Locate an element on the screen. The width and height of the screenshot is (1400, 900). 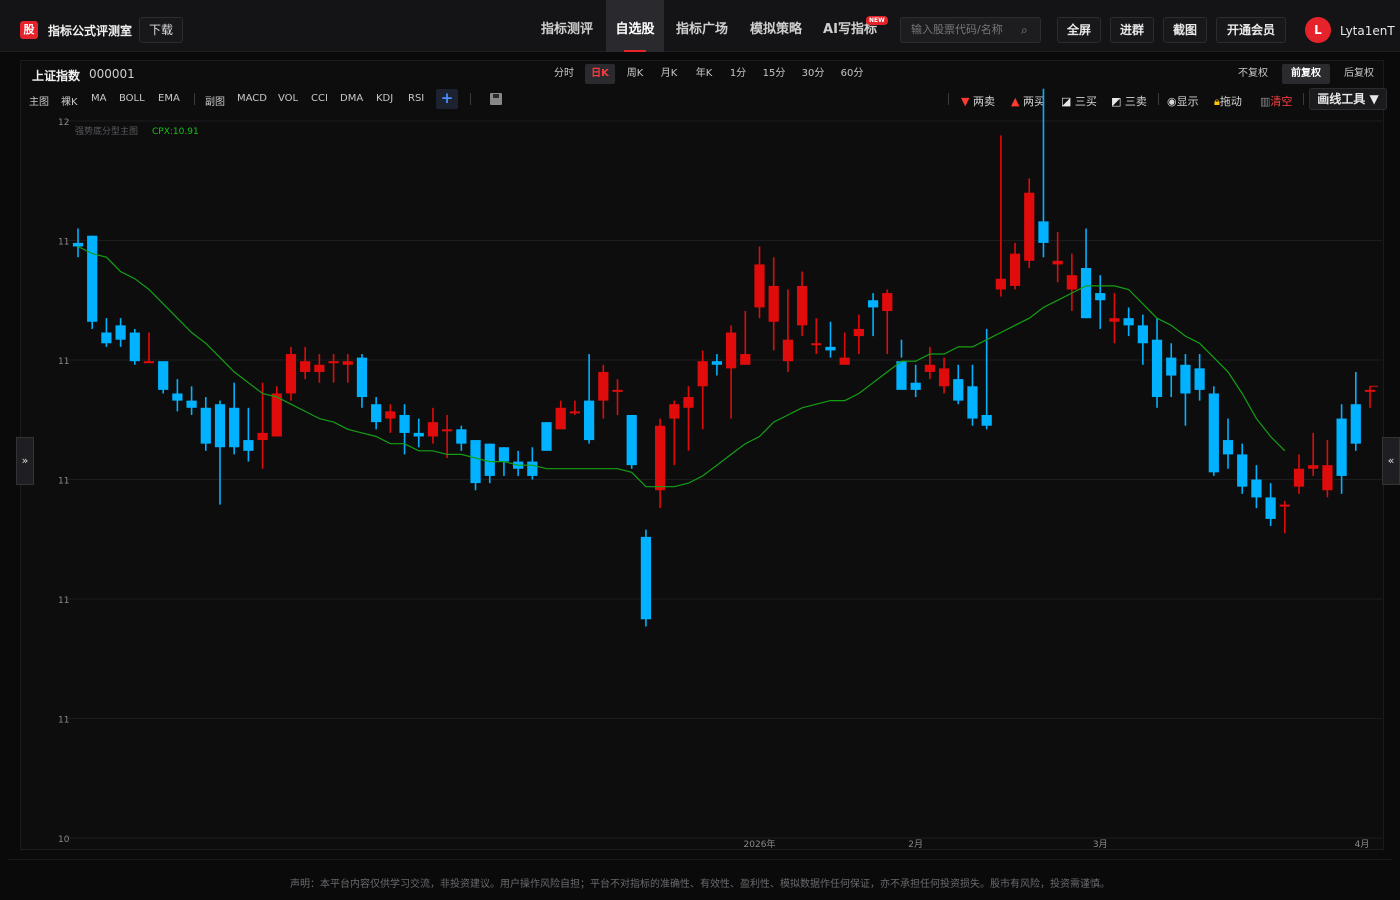
nav-sim-strategy: 模拟策略 is located at coordinates (776, 26).